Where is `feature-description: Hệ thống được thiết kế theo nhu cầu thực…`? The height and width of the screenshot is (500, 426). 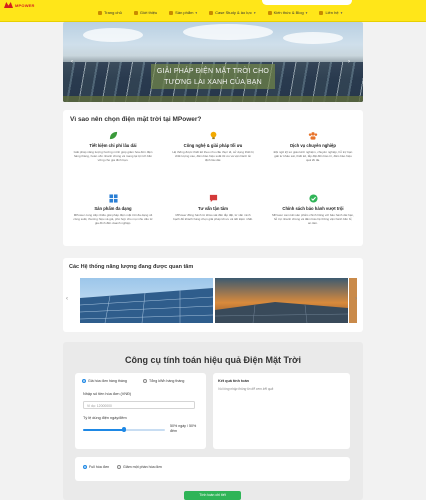
feature-description: Hệ thống được thiết kế theo nhu cầu thực… is located at coordinates (213, 156).